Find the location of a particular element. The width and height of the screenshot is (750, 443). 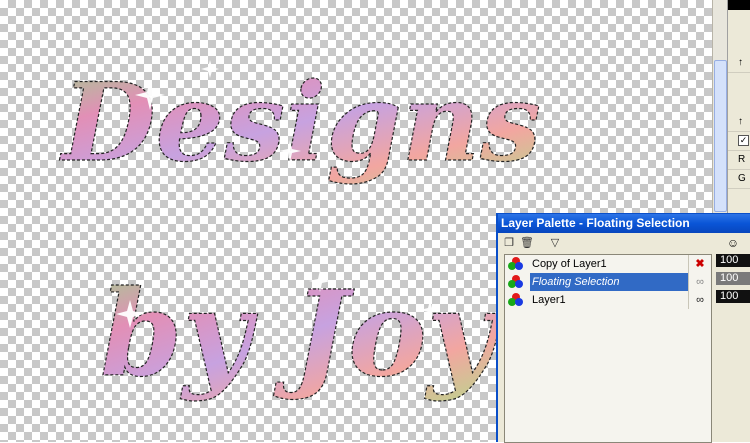

layer-name: Copy of Layer1 is located at coordinates (569, 264).